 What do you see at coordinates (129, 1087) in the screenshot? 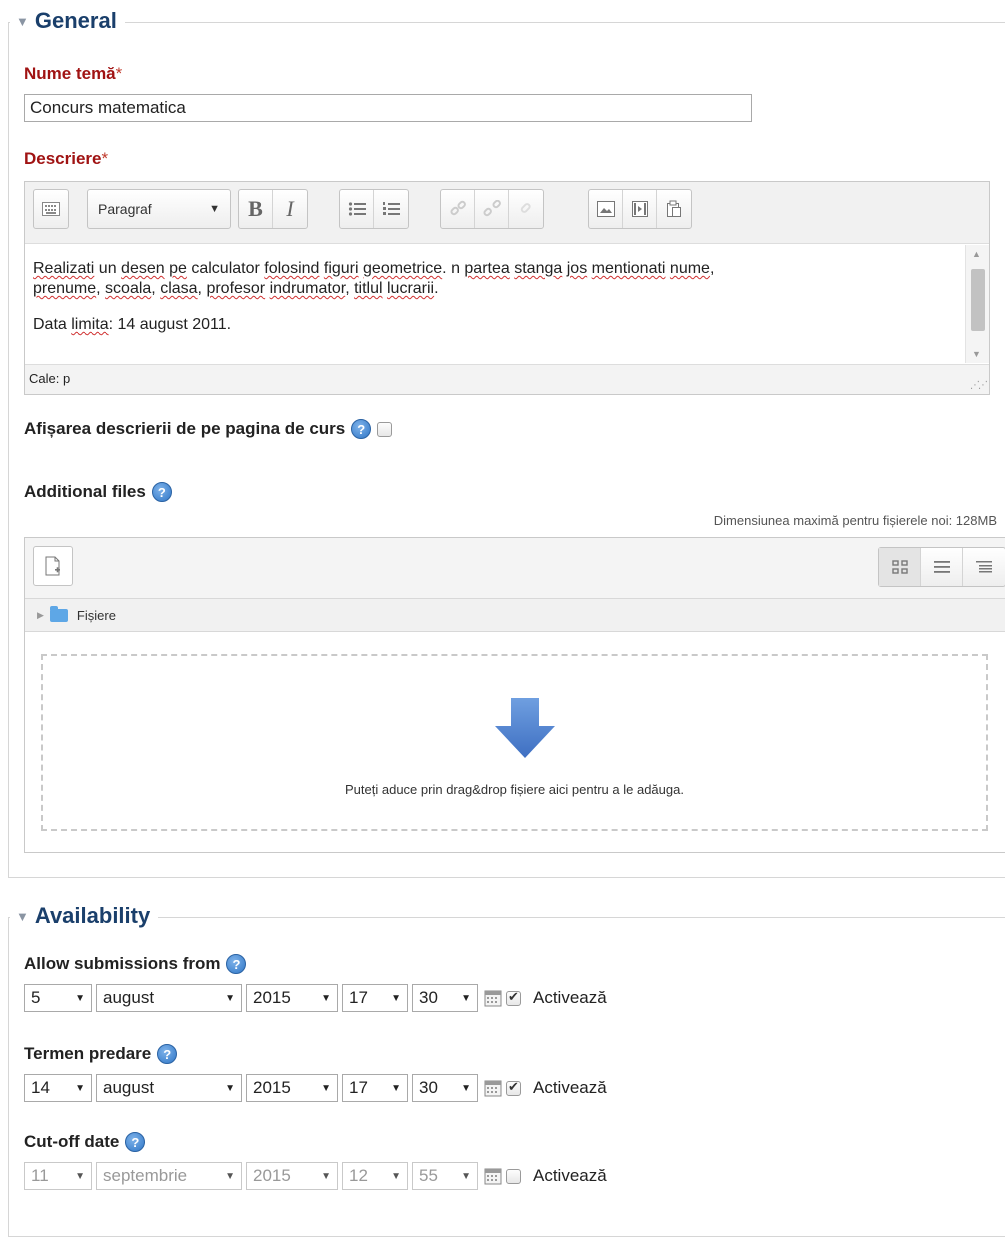
I see `month-select-value: august` at bounding box center [129, 1087].